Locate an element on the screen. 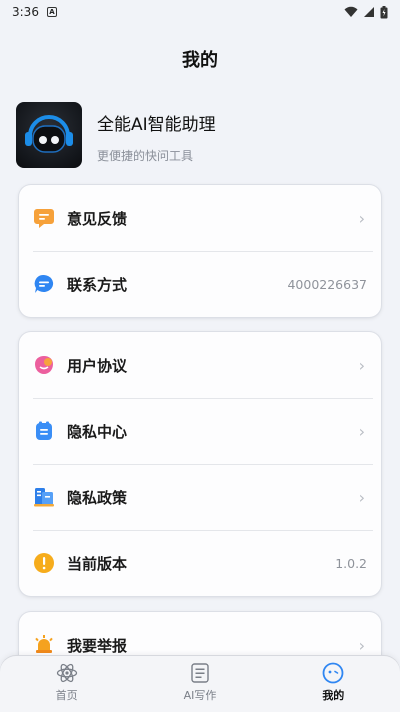  contact-icon is located at coordinates (44, 283).